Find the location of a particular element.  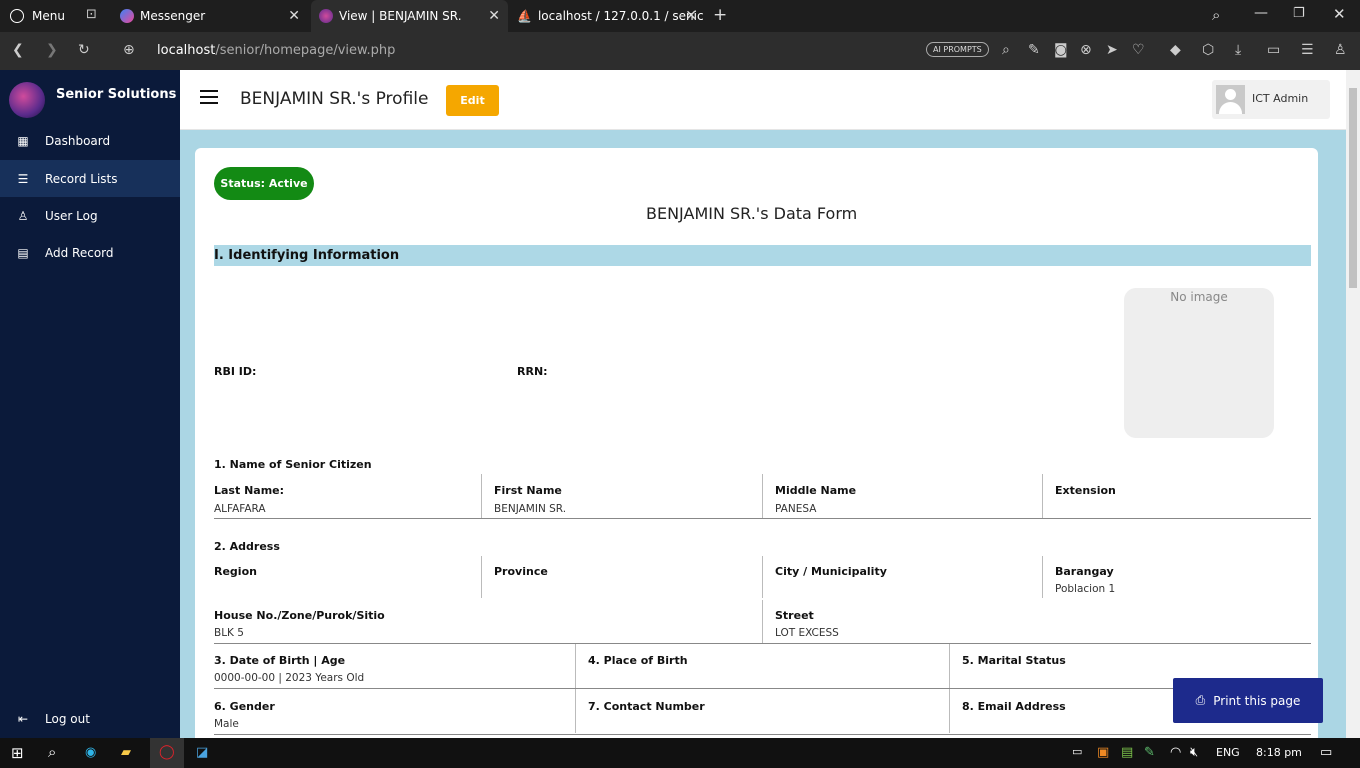

profile-icon: ♙ is located at coordinates (1340, 50).